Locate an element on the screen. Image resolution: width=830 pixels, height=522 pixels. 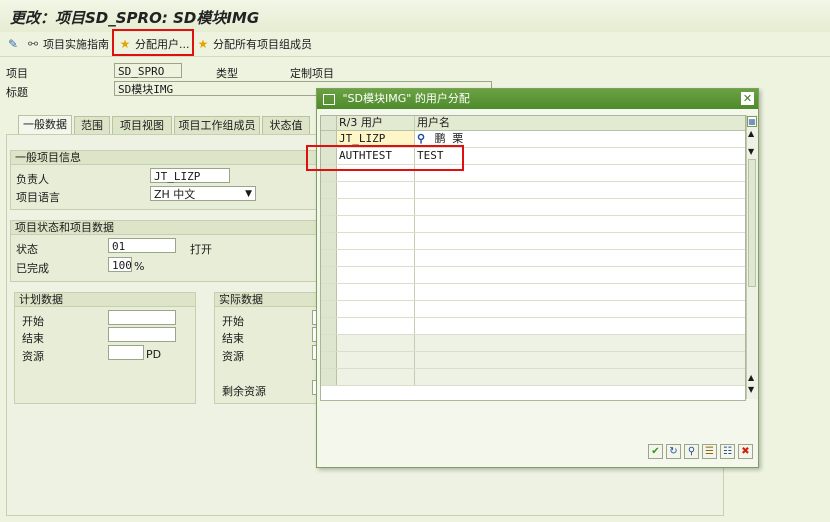
plan-end-field is located at coordinates (142, 334).